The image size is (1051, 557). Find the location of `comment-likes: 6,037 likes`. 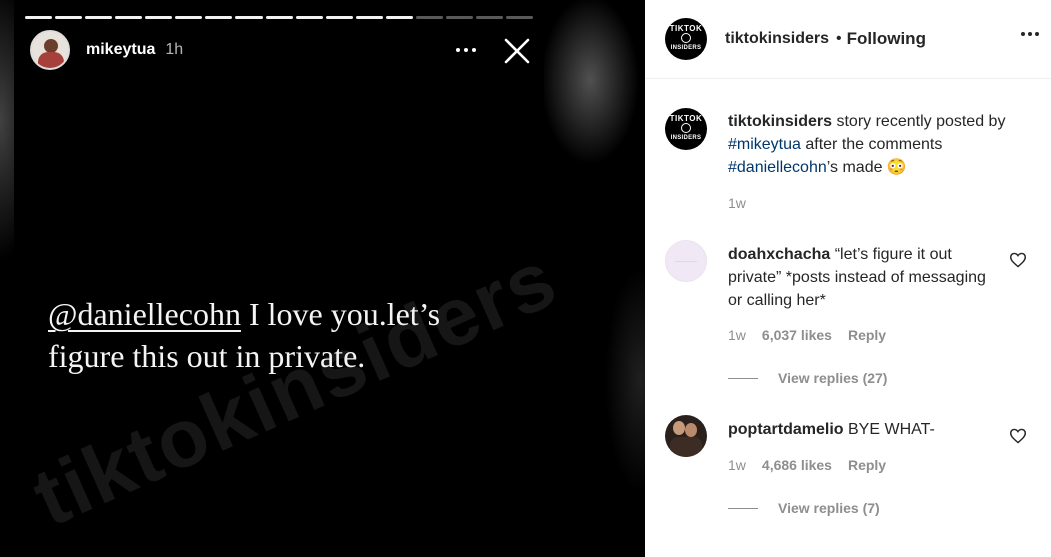

comment-likes: 6,037 likes is located at coordinates (797, 335).